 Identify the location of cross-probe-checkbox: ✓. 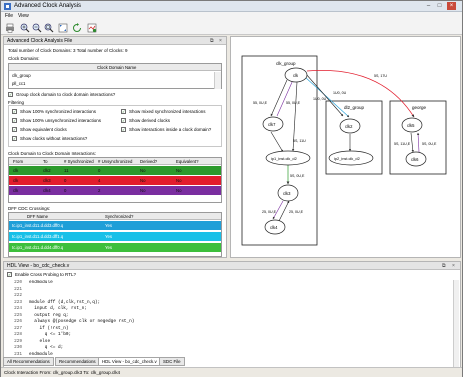
(9, 274).